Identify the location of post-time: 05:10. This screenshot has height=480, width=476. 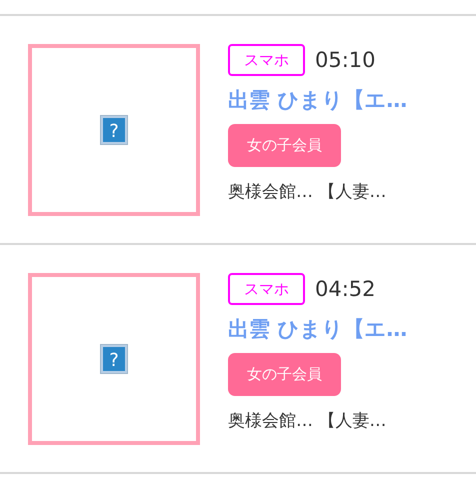
(345, 60).